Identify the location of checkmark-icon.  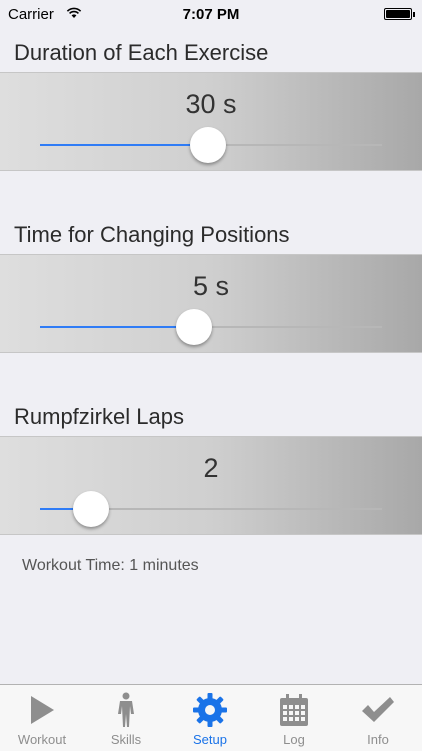
(378, 710).